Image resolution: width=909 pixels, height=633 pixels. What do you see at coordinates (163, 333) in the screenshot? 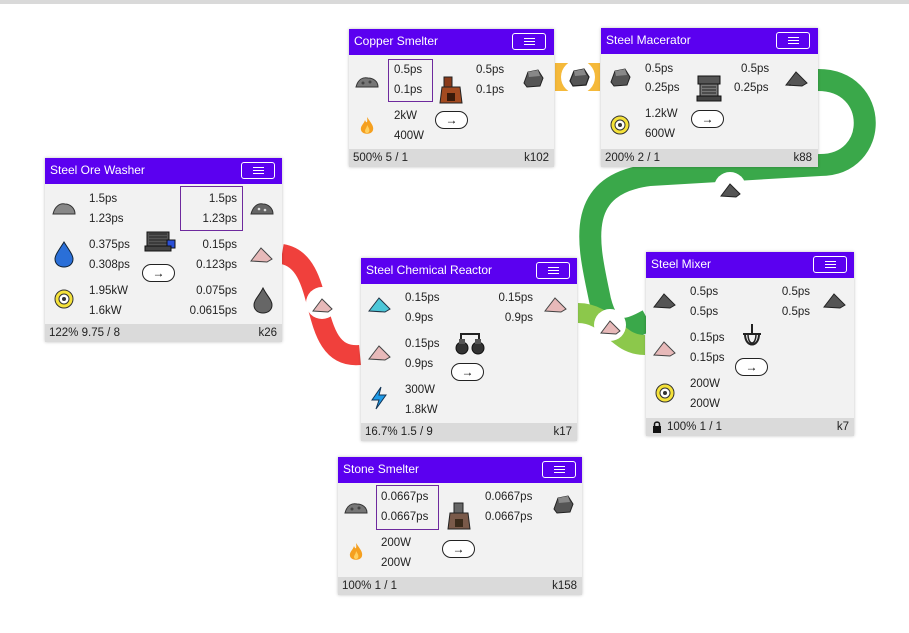
I see `node-footer: 122% 9.75 / 8 k26` at bounding box center [163, 333].